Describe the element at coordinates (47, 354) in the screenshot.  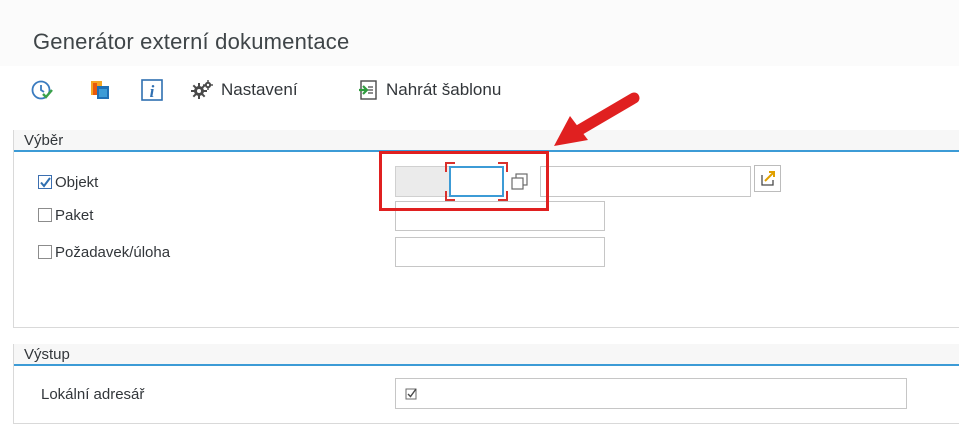
I see `output-panel-title: Výstup` at that location.